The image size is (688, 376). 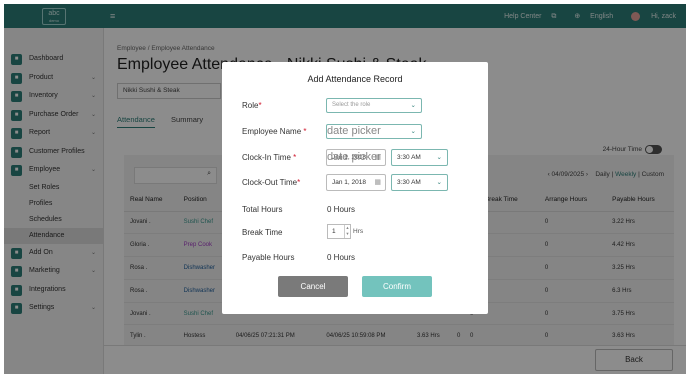 I want to click on total-hours-label: Total Hours, so click(x=262, y=209).